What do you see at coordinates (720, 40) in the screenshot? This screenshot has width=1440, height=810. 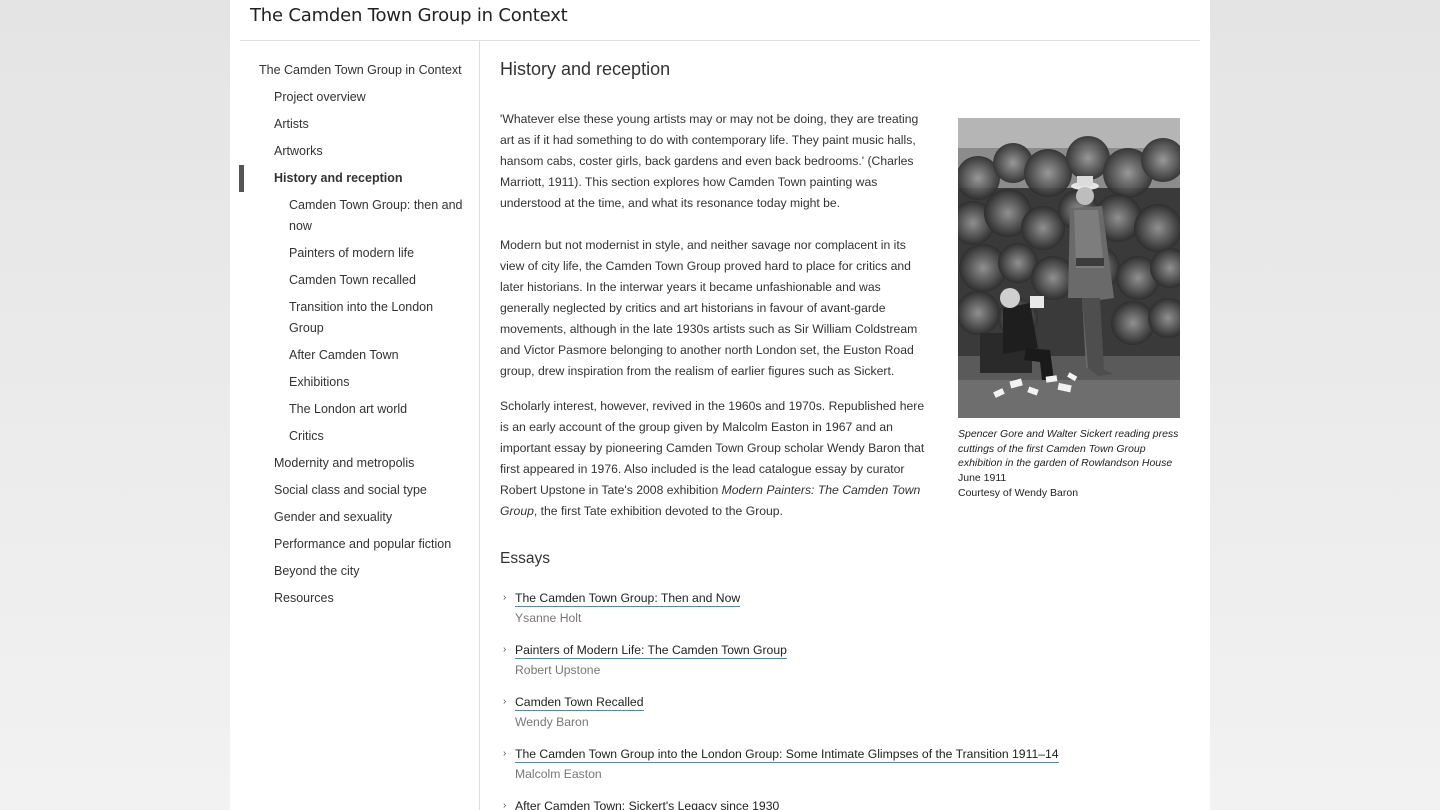 I see `header-divider` at bounding box center [720, 40].